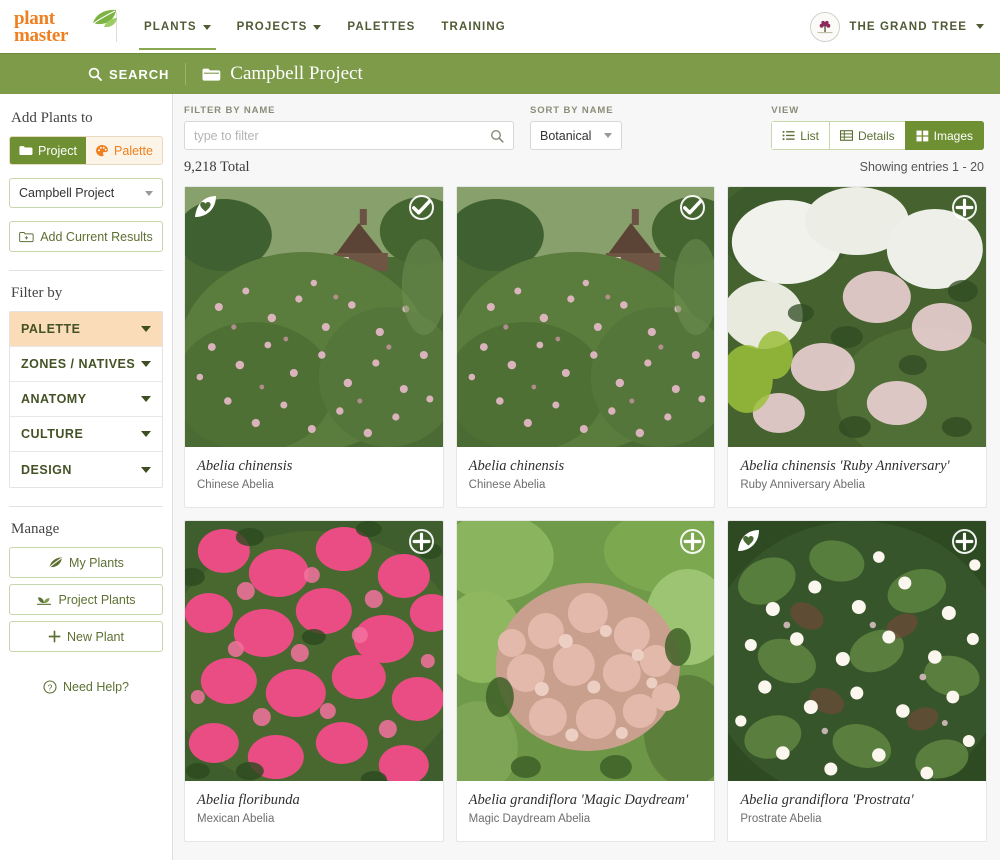  I want to click on plant-botanical-name: Abelia chinensis, so click(245, 466).